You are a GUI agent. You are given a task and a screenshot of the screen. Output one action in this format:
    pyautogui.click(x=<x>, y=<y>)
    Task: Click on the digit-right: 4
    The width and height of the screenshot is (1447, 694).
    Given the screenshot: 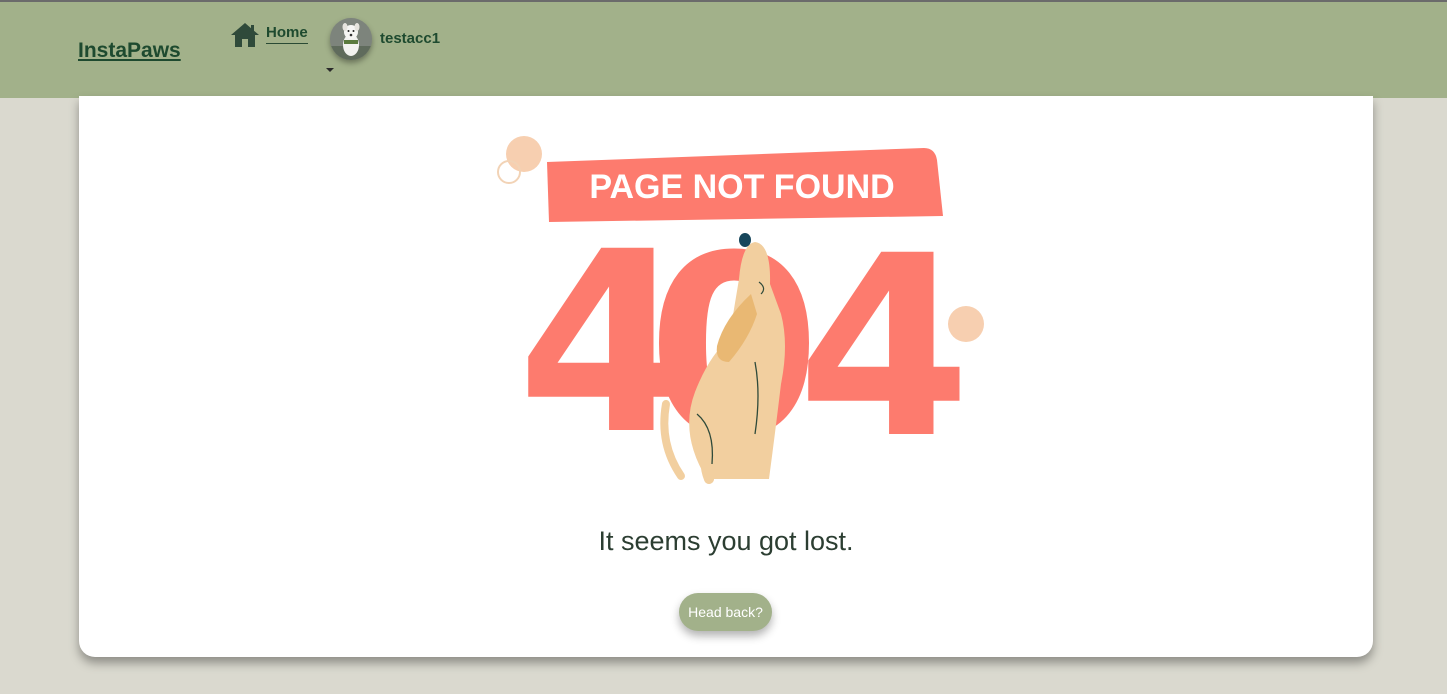 What is the action you would take?
    pyautogui.click(x=884, y=343)
    